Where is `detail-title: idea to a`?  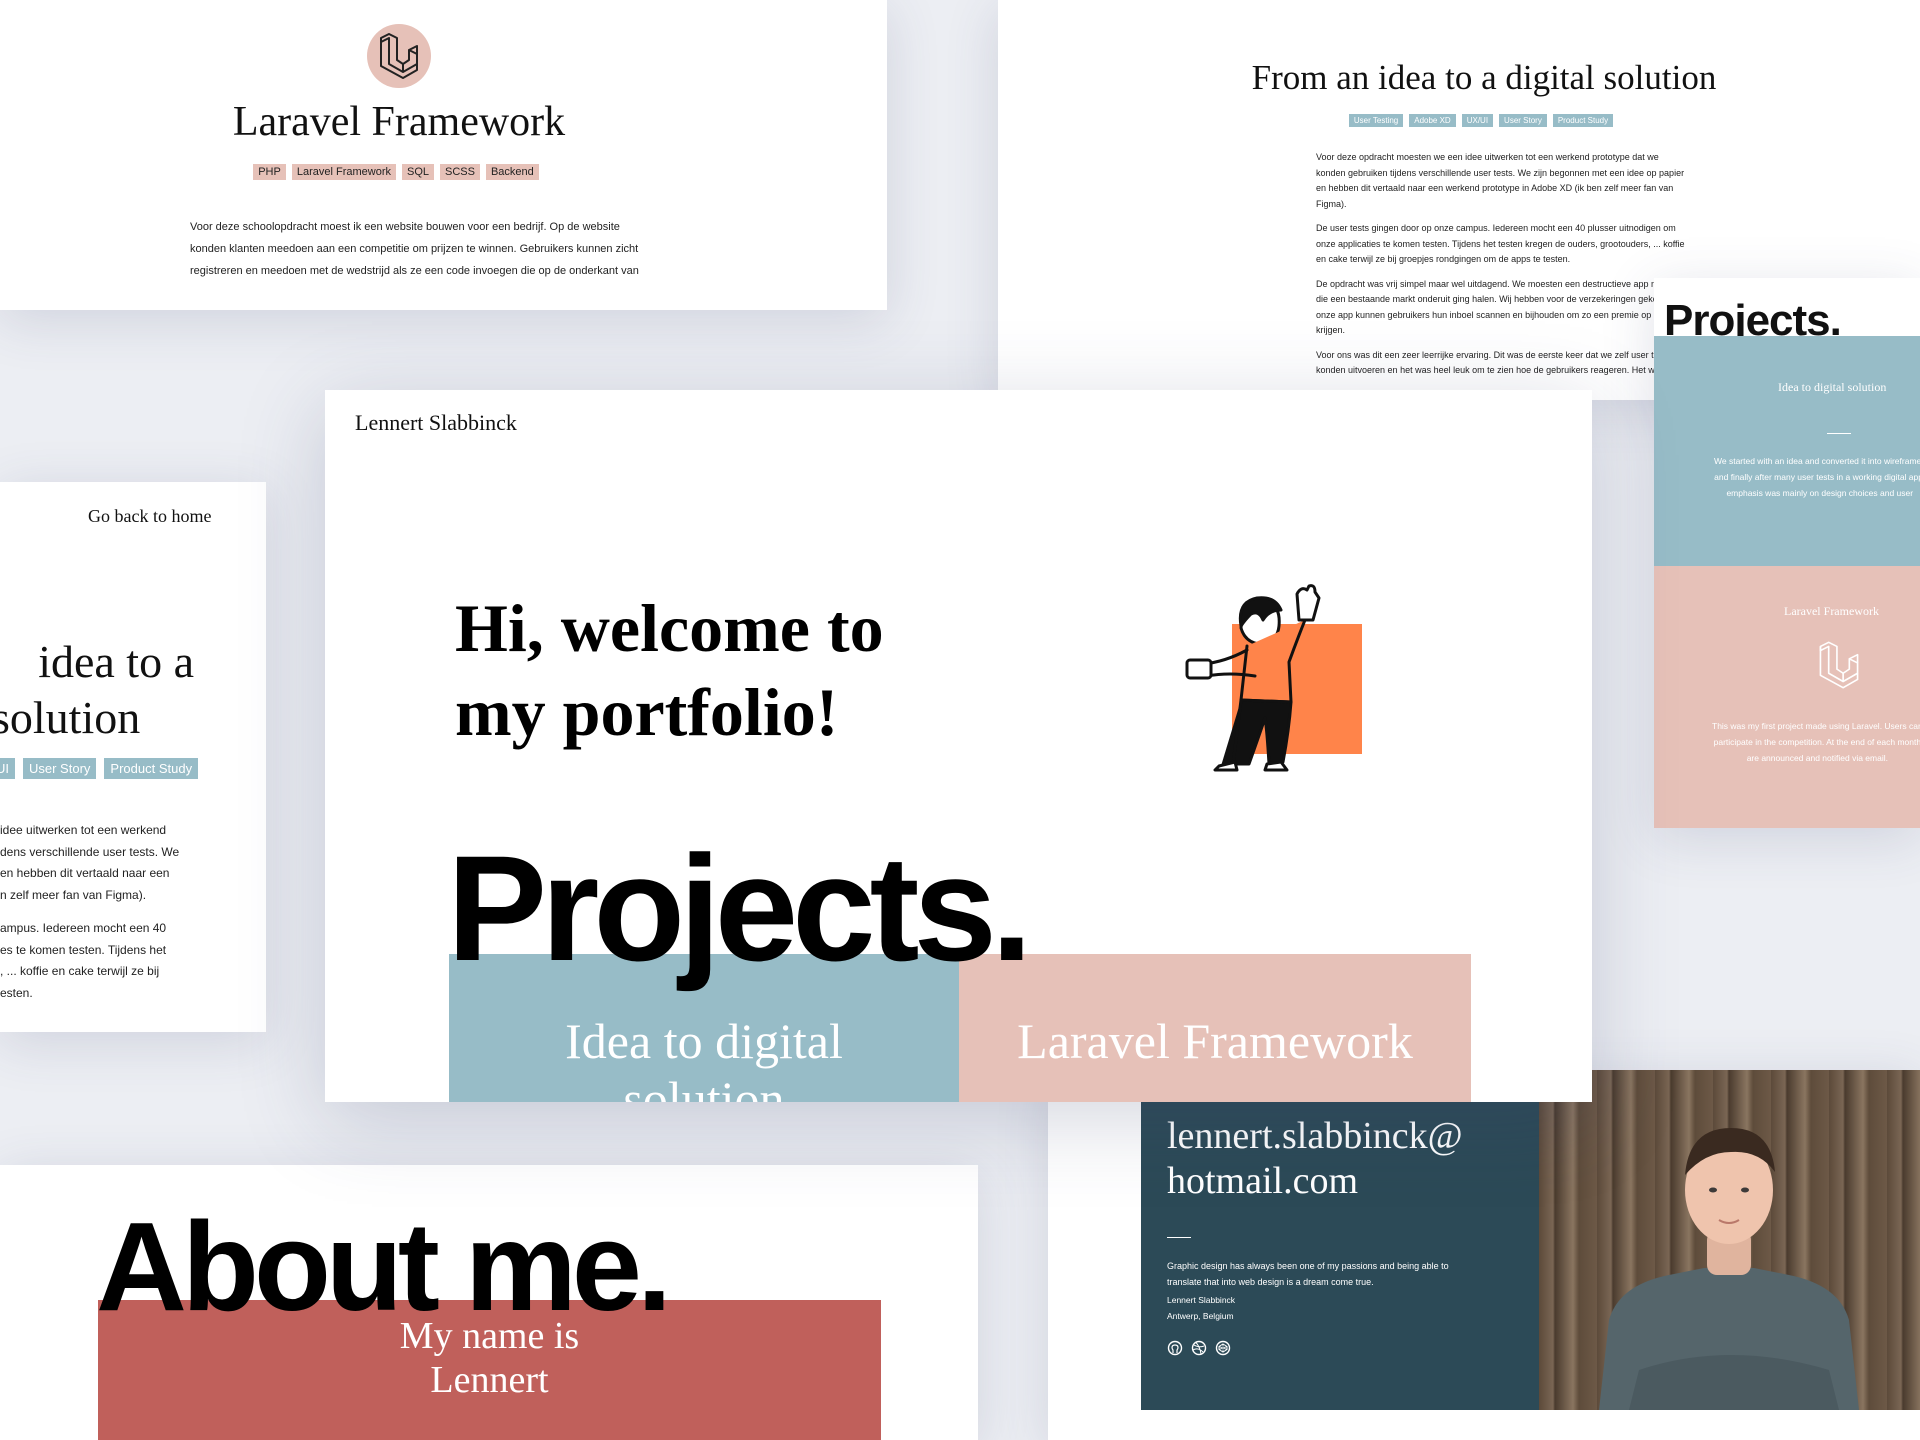 detail-title: idea to a is located at coordinates (116, 662).